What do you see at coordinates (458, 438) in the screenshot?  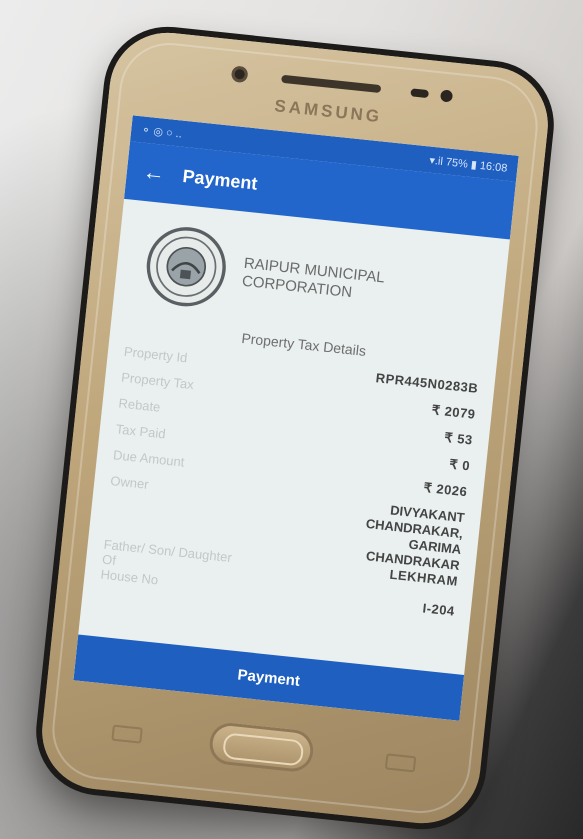 I see `detail-value: ₹ 53` at bounding box center [458, 438].